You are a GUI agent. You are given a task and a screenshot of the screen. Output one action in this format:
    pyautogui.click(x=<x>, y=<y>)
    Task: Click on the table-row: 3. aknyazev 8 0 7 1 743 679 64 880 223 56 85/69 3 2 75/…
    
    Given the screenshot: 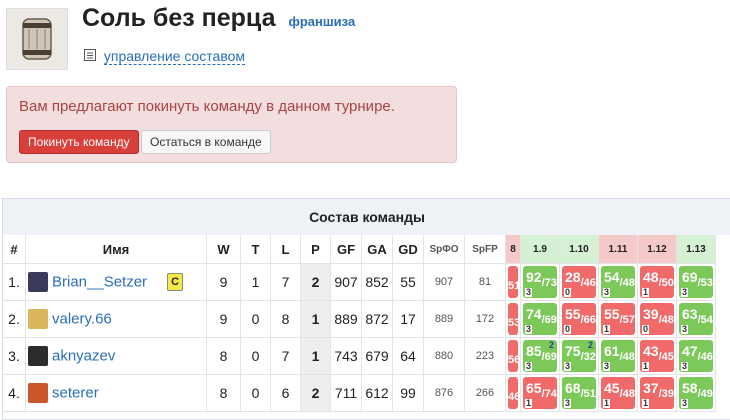 What is the action you would take?
    pyautogui.click(x=359, y=356)
    